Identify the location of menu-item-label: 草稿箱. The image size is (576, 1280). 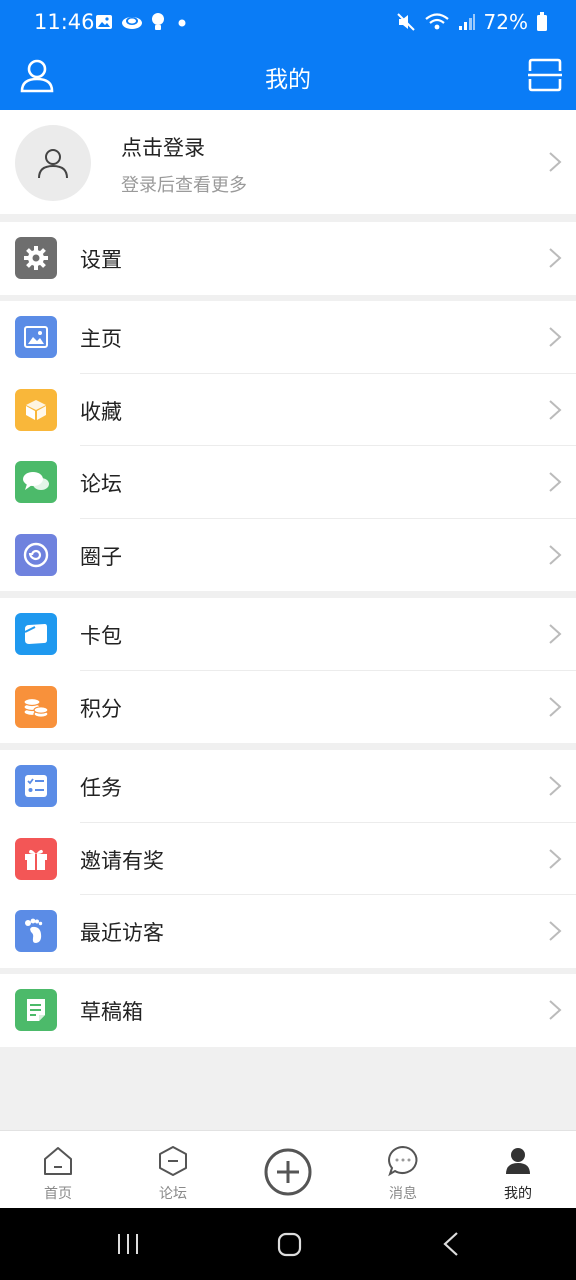
(111, 1012).